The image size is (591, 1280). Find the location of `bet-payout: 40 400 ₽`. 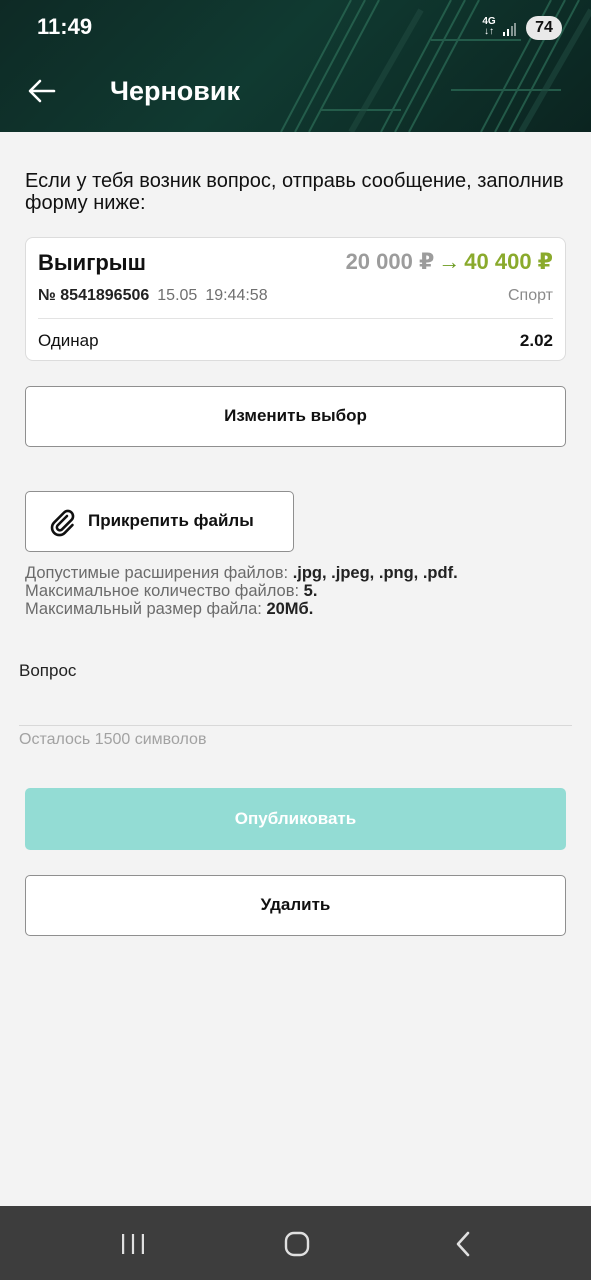

bet-payout: 40 400 ₽ is located at coordinates (508, 261).